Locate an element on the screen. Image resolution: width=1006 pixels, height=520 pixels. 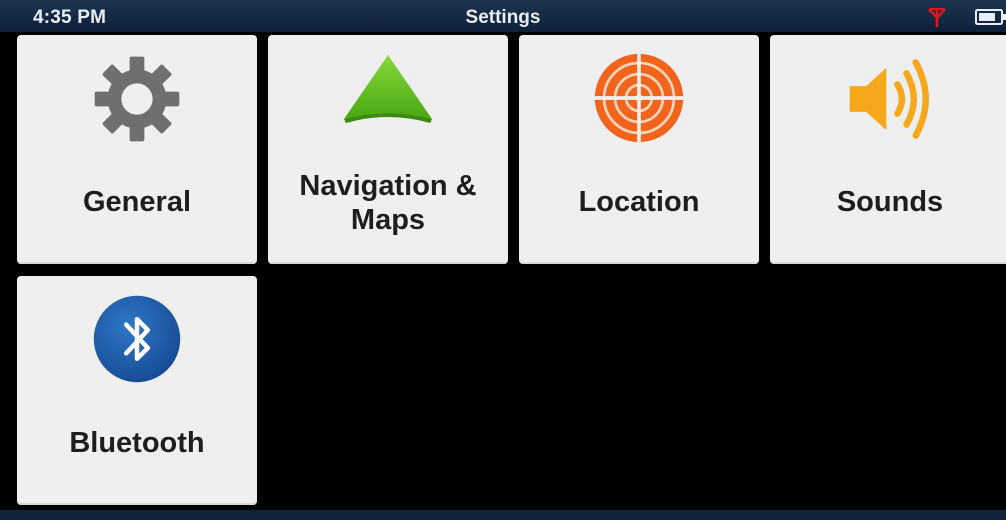
tile-general-label: General is located at coordinates (137, 202).